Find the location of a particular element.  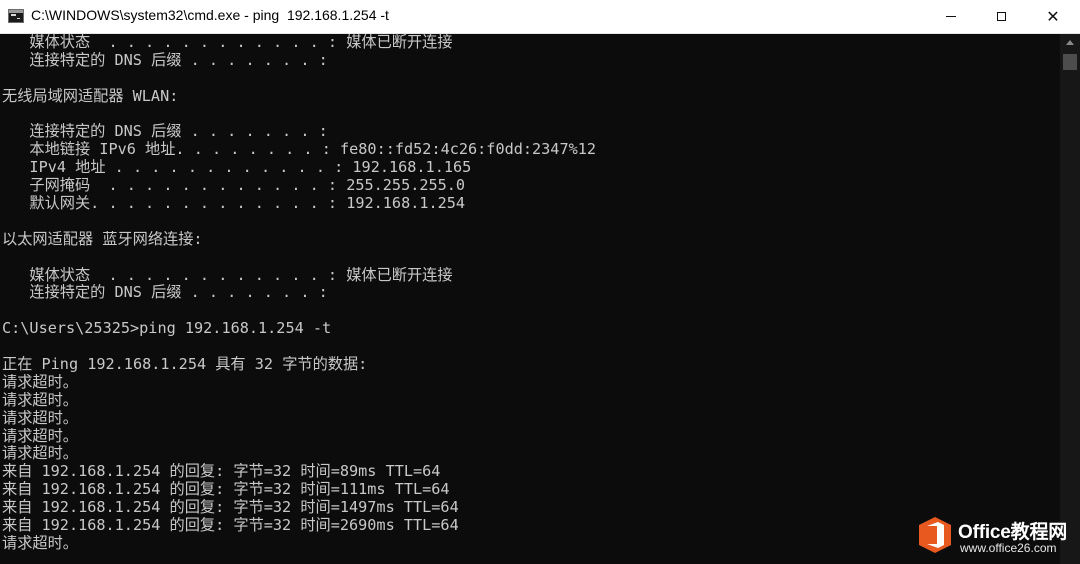

minimize-button is located at coordinates (951, 16).